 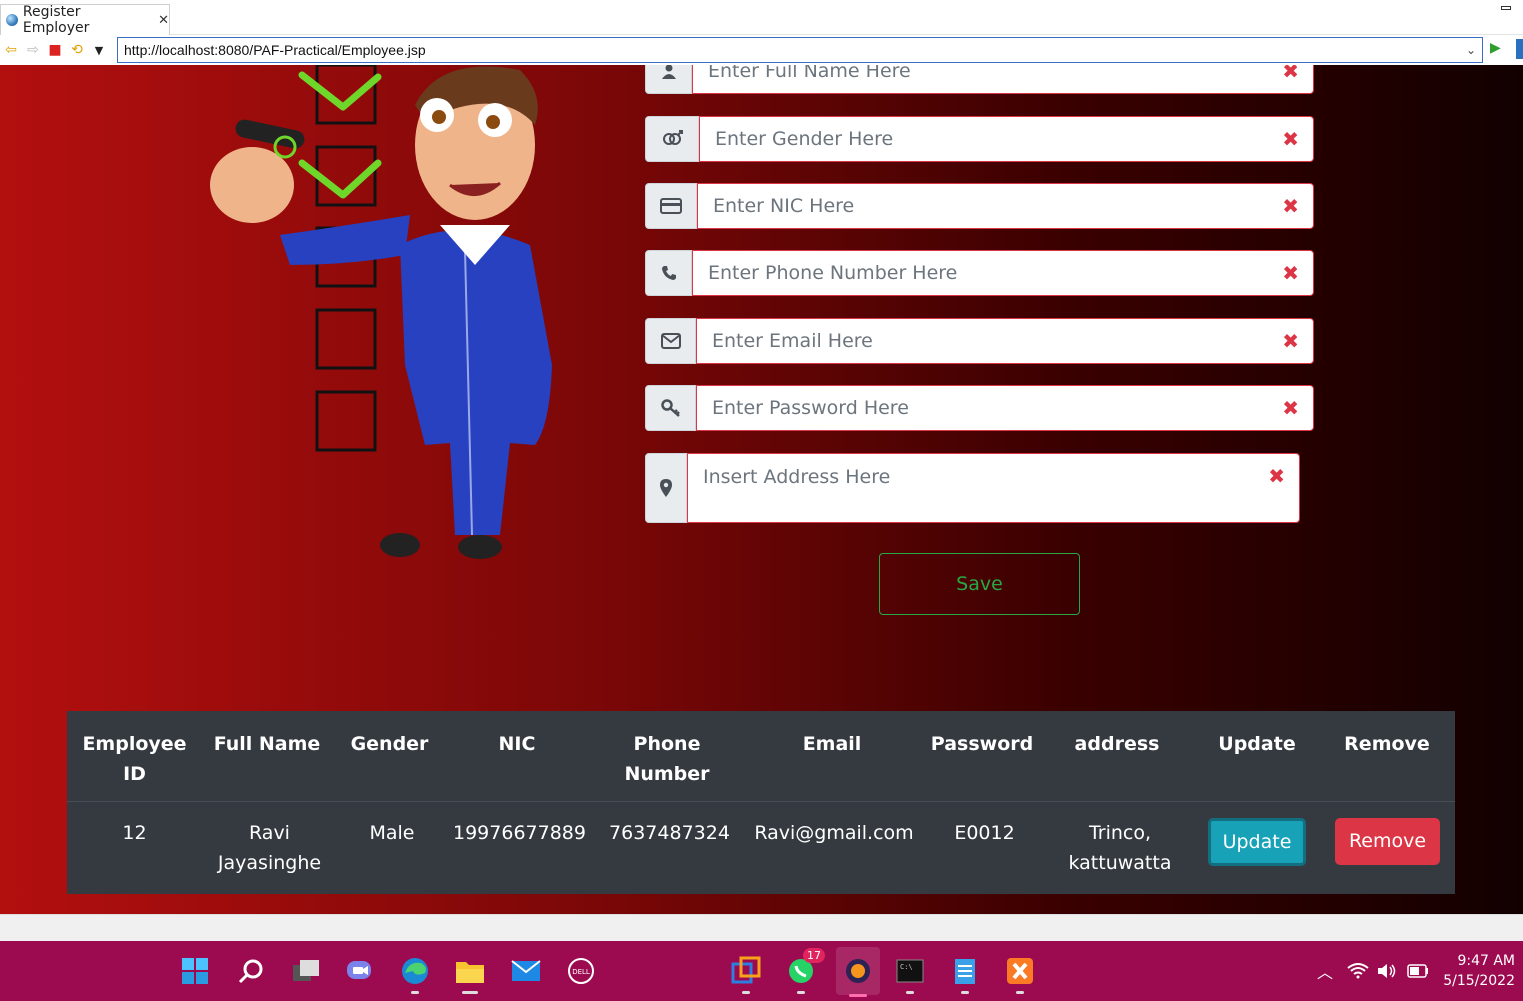 I want to click on header-update: Update, so click(x=1257, y=744).